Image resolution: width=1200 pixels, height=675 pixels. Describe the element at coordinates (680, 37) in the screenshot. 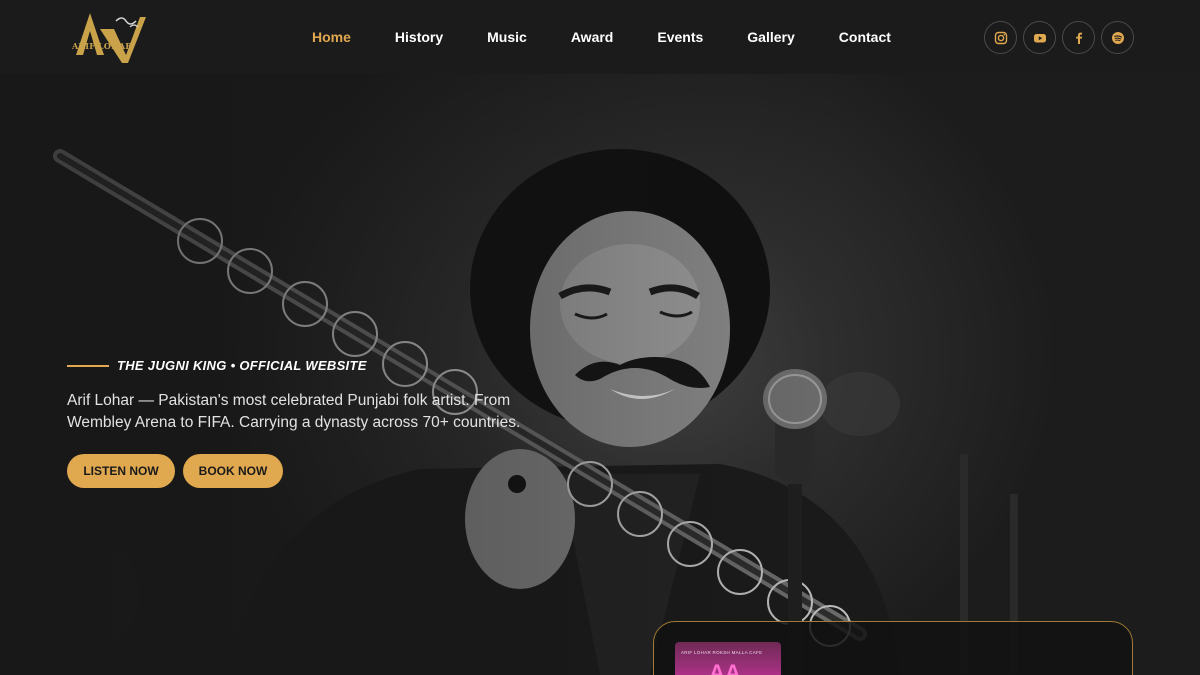

I see `nav-item-events: Events` at that location.